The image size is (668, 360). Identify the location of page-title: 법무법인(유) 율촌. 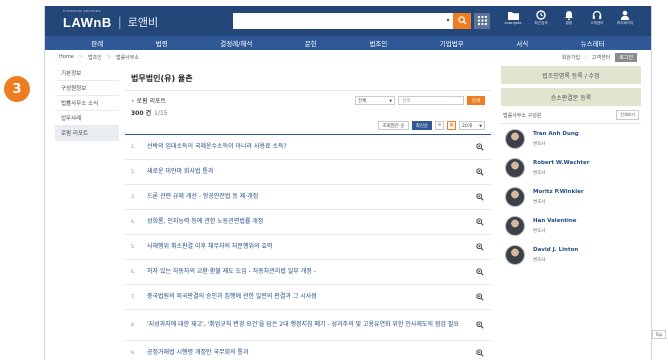
(308, 78).